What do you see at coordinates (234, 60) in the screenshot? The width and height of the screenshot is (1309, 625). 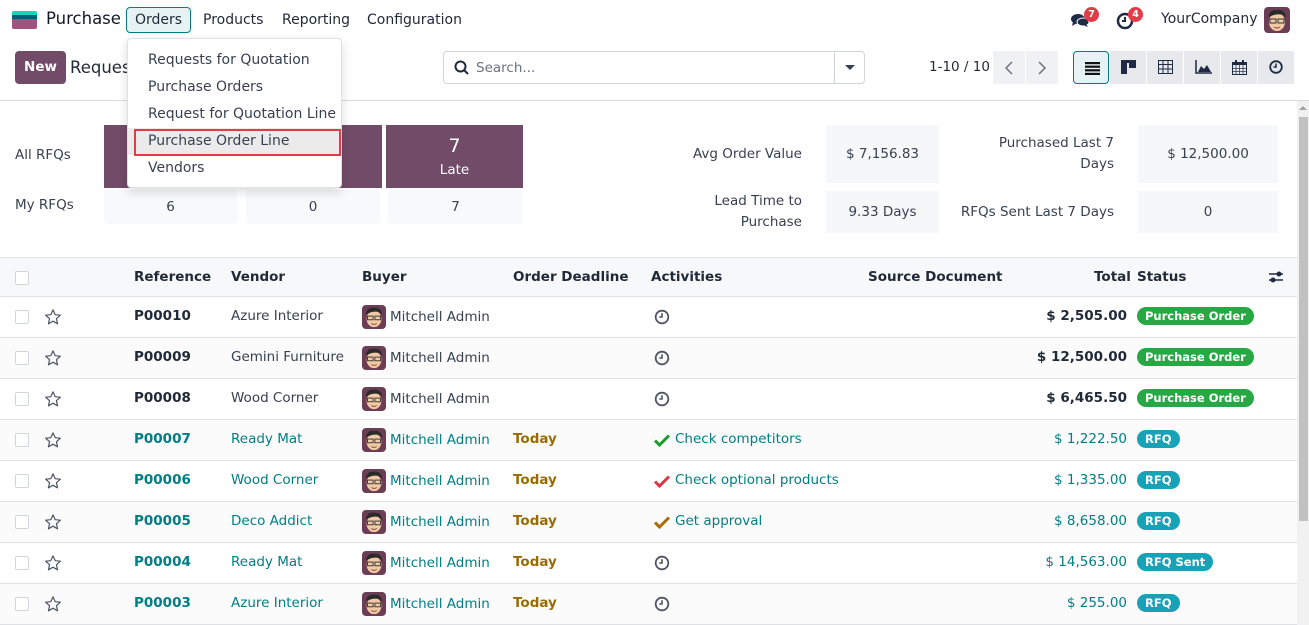 I see `menu-item-requests-for-quotation: Requests for Quotation` at bounding box center [234, 60].